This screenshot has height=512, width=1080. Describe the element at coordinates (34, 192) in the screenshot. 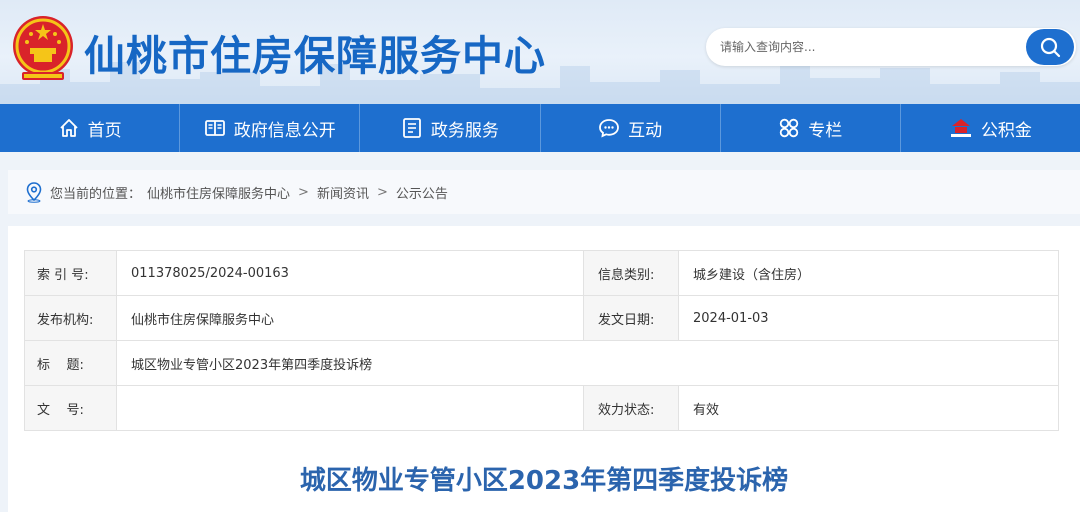

I see `location-pin-icon` at that location.